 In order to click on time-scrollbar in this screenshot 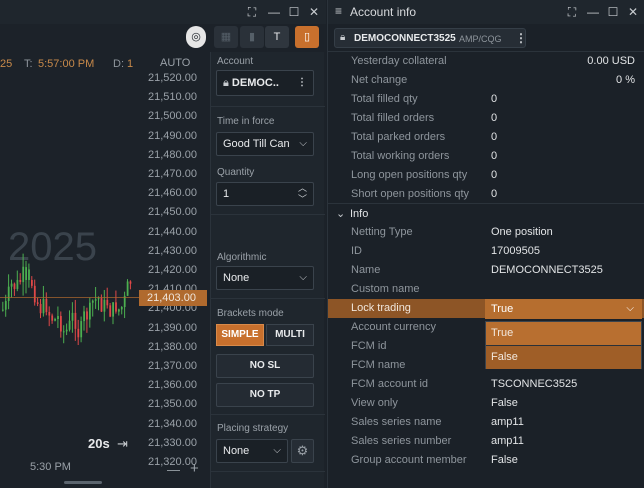, I will do `click(83, 482)`.